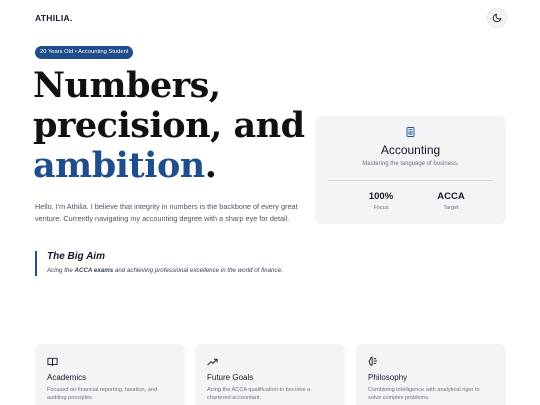  I want to click on card-title: Accounting, so click(410, 150).